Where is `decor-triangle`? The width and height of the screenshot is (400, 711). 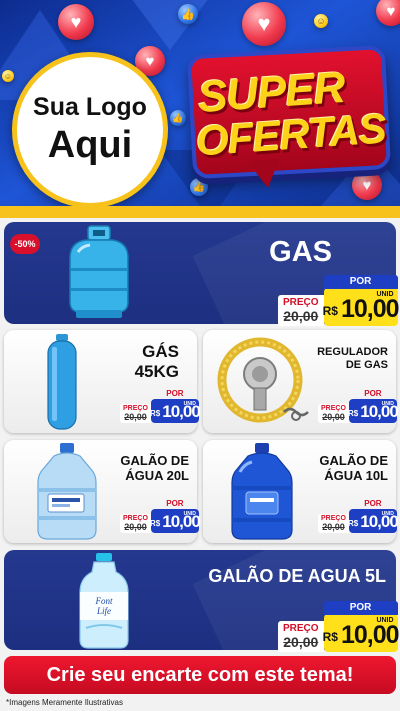 decor-triangle is located at coordinates (170, 25).